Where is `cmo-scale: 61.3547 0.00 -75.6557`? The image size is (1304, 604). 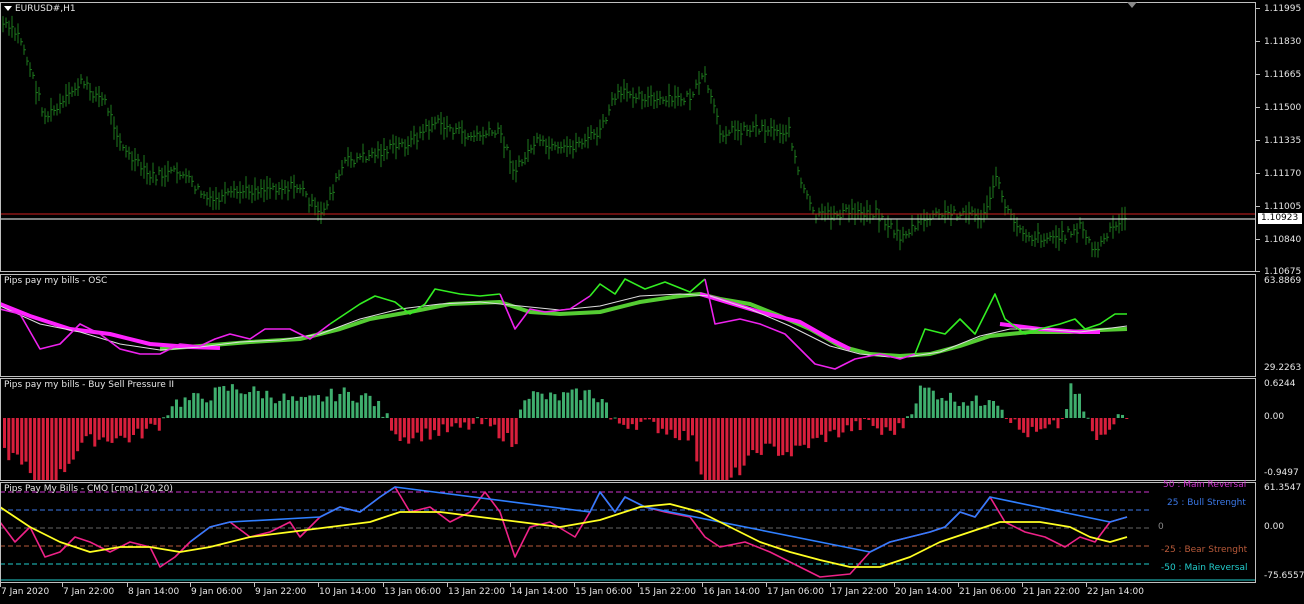 cmo-scale: 61.3547 0.00 -75.6557 is located at coordinates (1280, 532).